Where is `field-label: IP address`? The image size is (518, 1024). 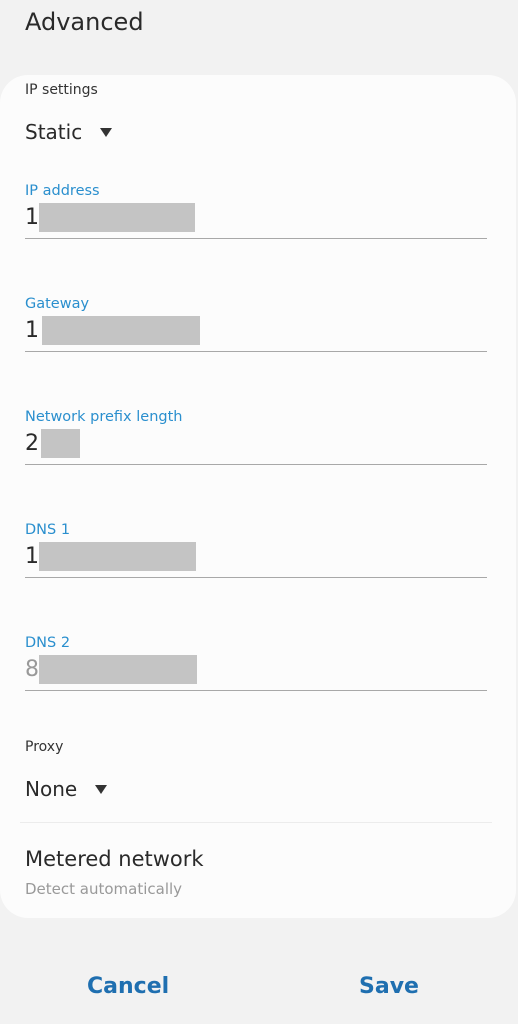
field-label: IP address is located at coordinates (62, 191).